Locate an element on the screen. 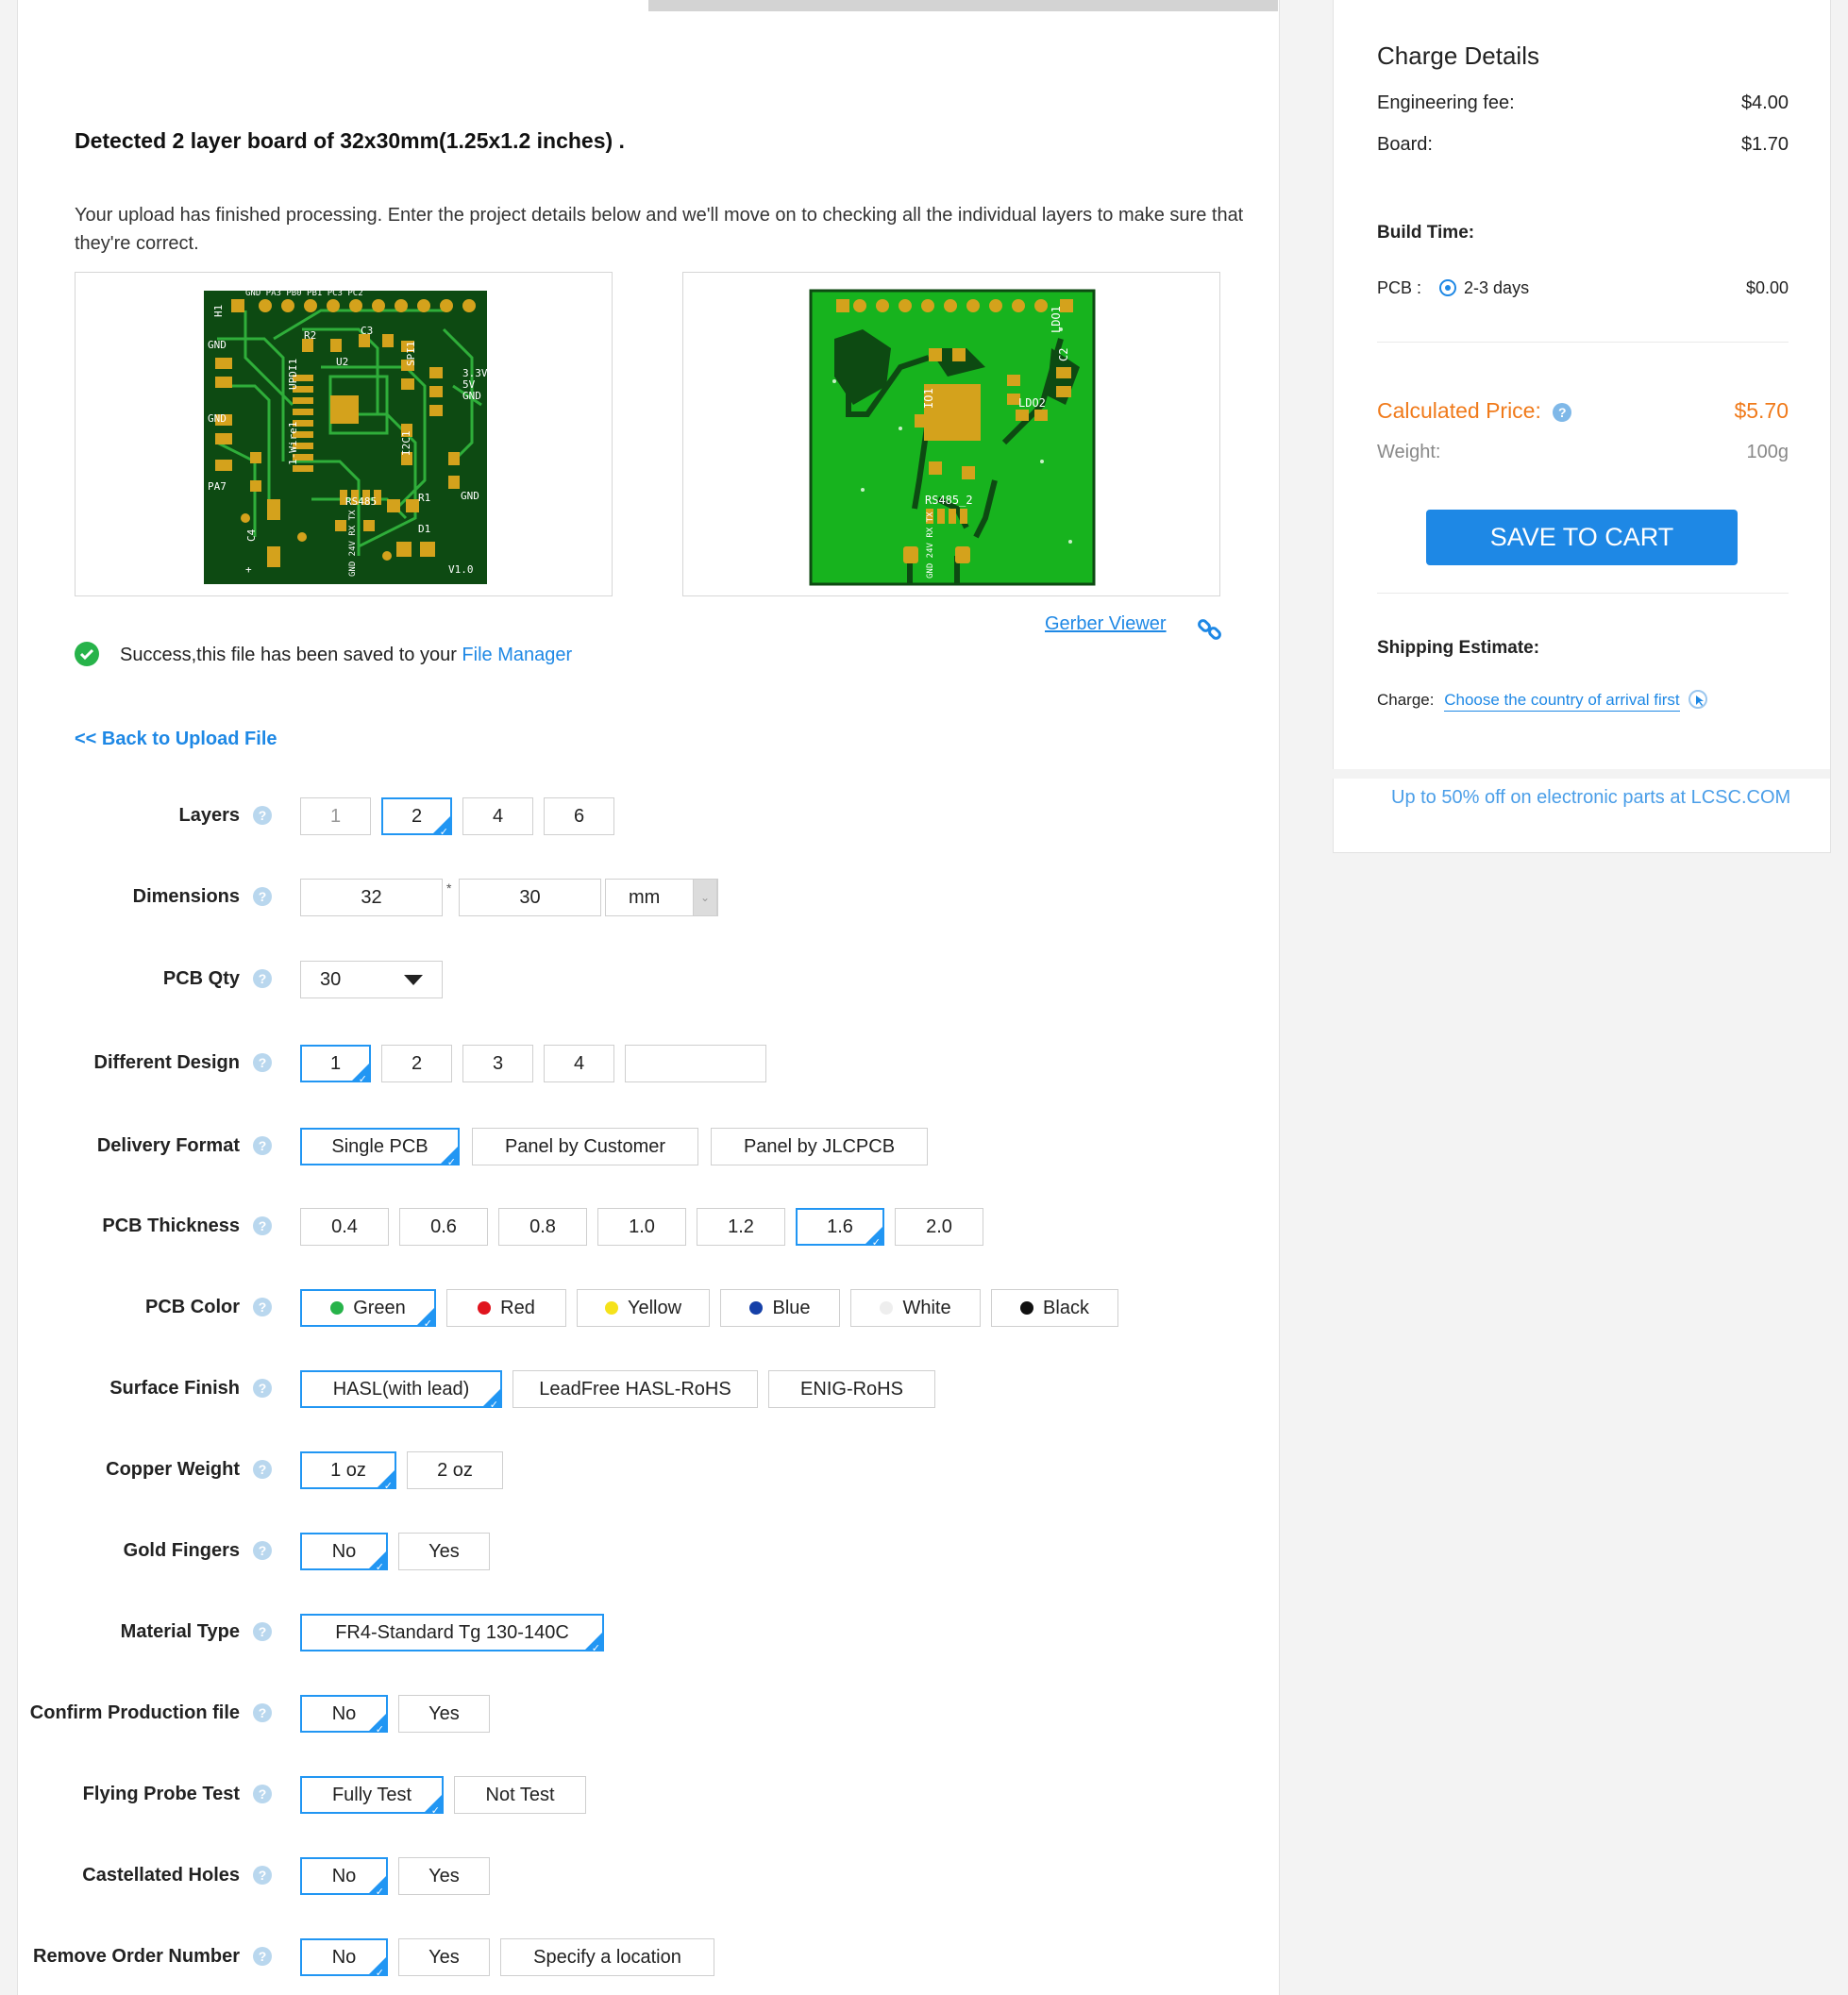  option-delivery-format-single-pcb: Single PCB ✓ is located at coordinates (380, 1148).